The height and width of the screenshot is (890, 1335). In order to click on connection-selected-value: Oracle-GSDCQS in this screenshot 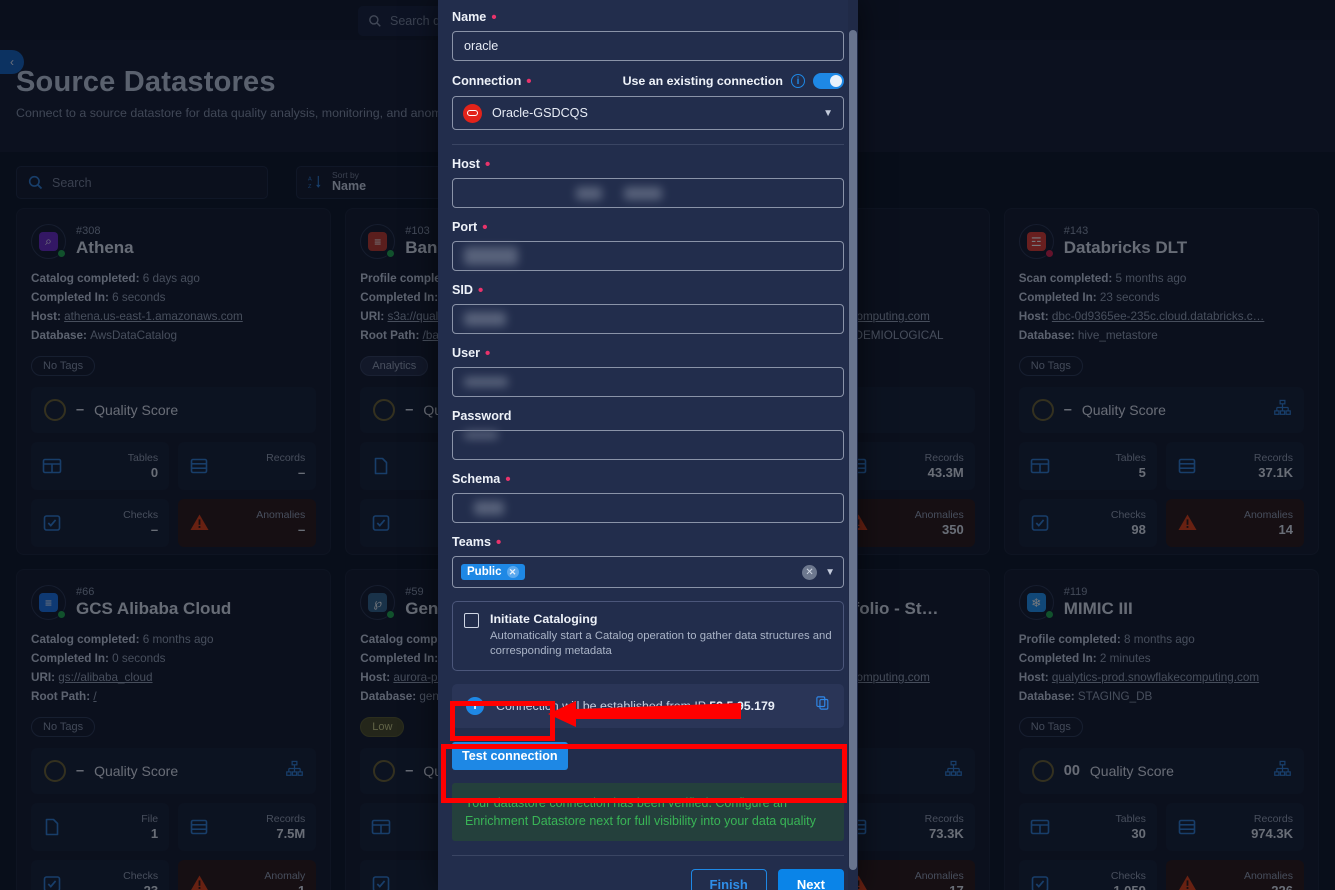, I will do `click(540, 113)`.